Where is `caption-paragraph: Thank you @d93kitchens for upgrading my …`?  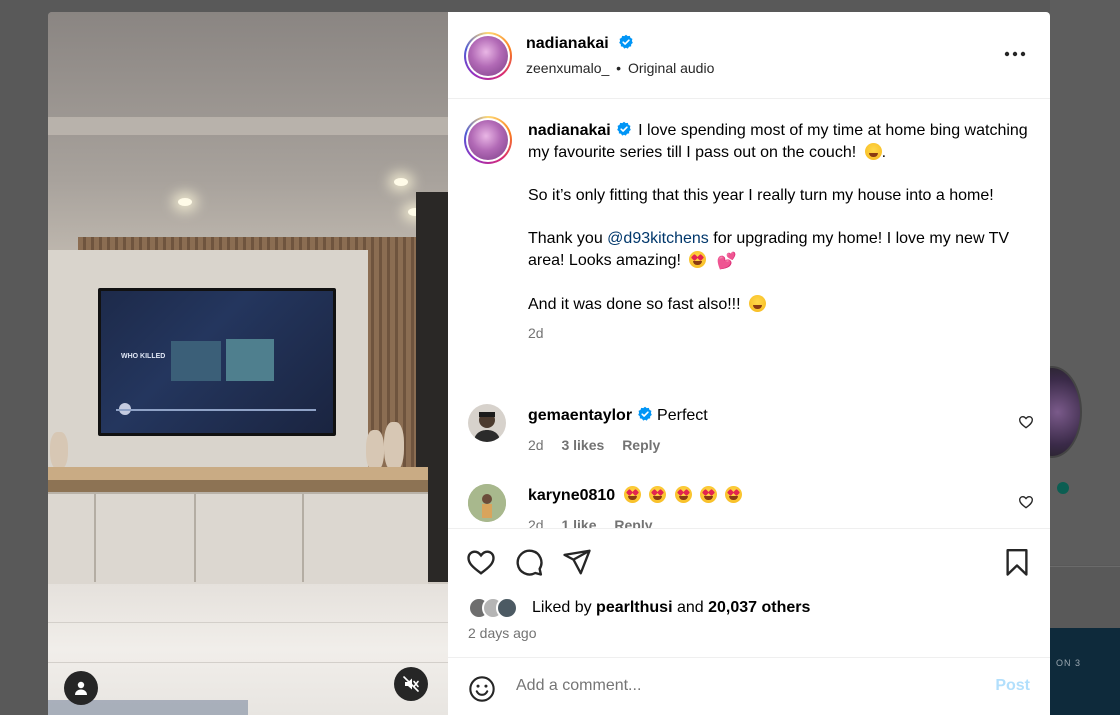 caption-paragraph: Thank you @d93kitchens for upgrading my … is located at coordinates (778, 250).